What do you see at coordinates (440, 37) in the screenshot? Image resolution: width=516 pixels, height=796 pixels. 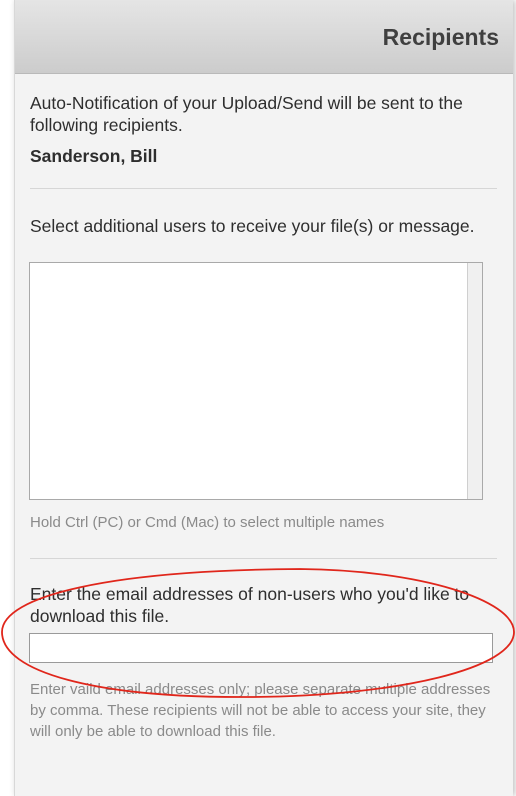 I see `panel-title: Recipients` at bounding box center [440, 37].